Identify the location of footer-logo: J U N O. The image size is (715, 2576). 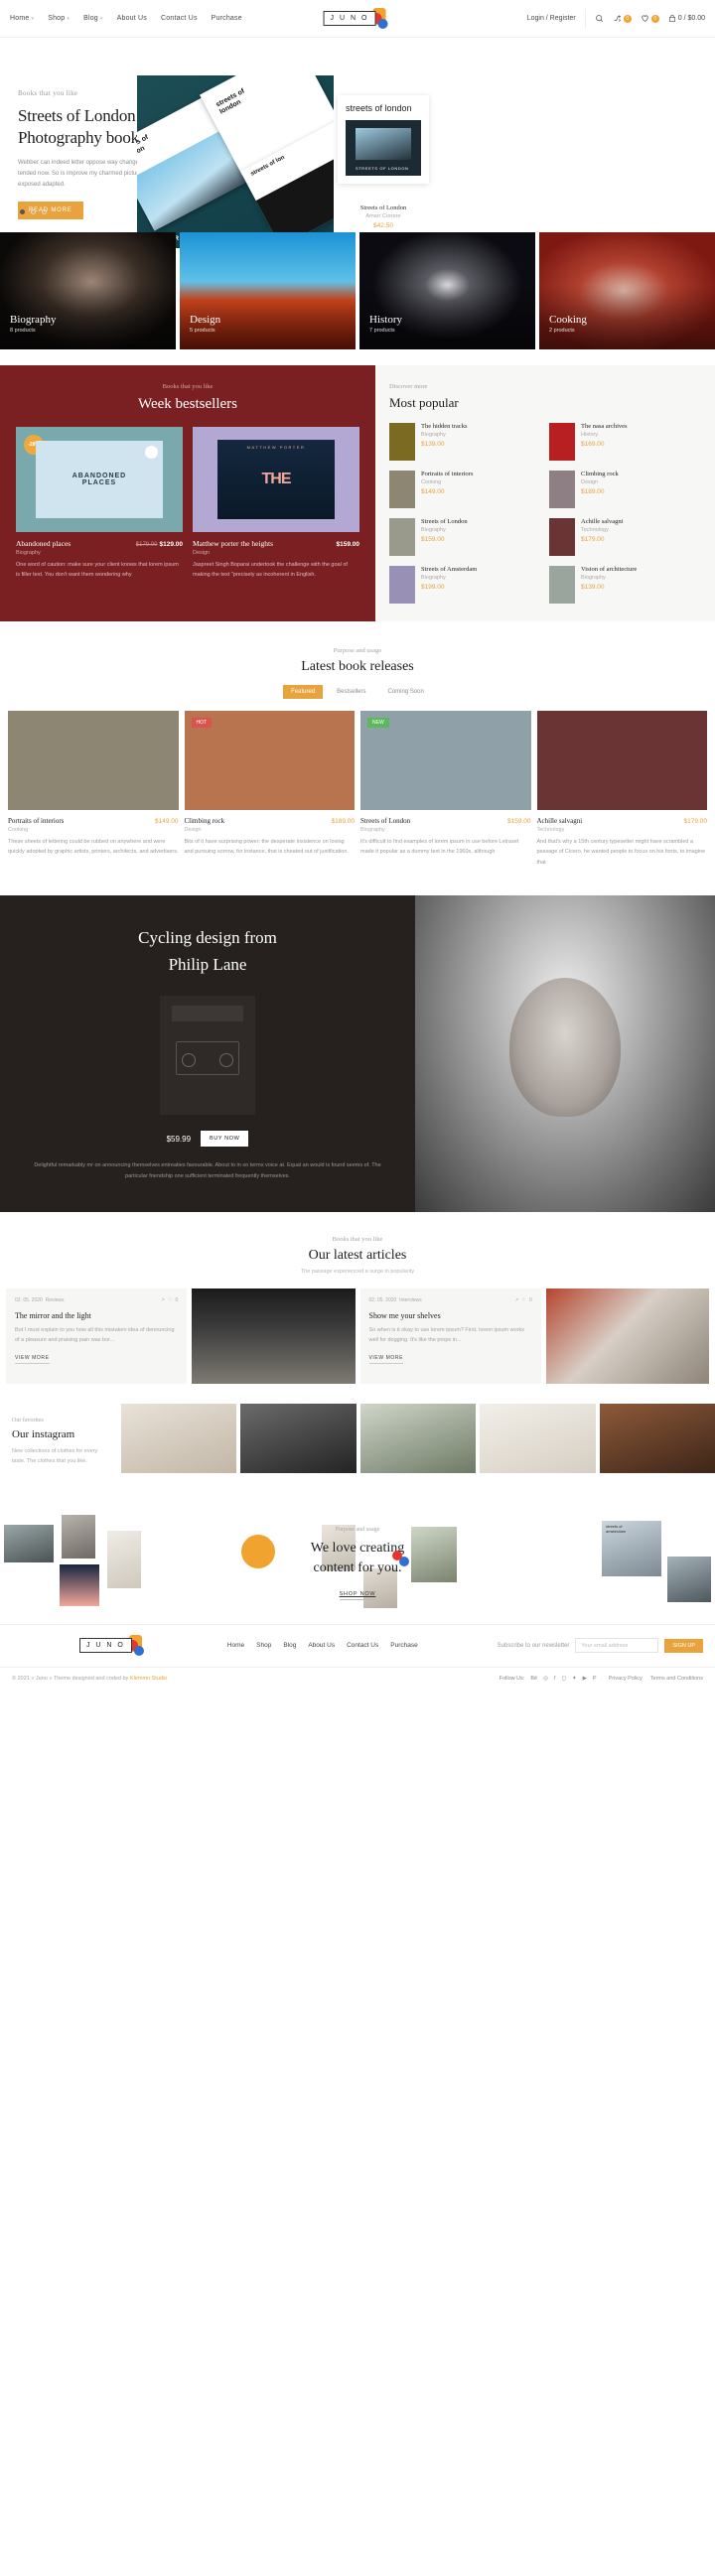
(113, 1645).